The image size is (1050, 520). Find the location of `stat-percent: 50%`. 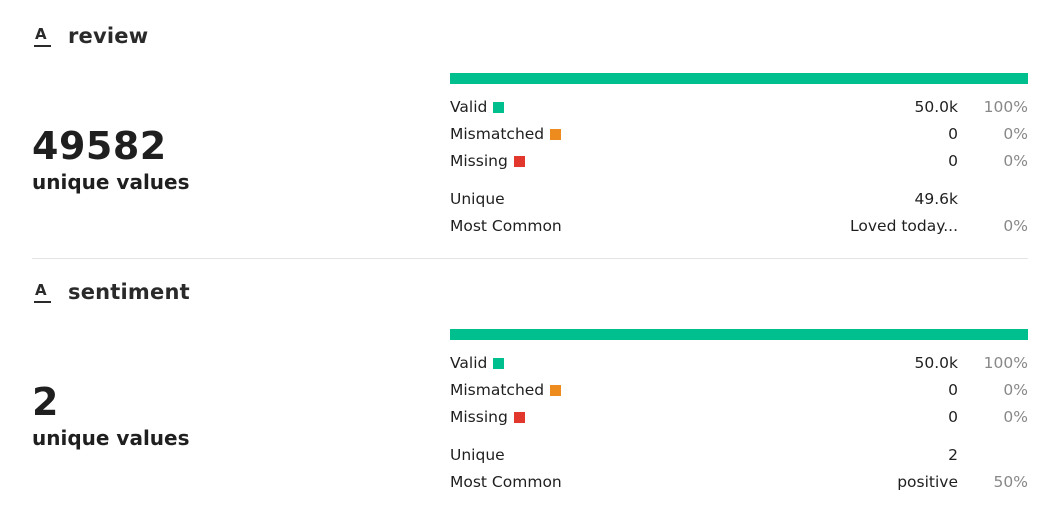

stat-percent: 50% is located at coordinates (1010, 482).